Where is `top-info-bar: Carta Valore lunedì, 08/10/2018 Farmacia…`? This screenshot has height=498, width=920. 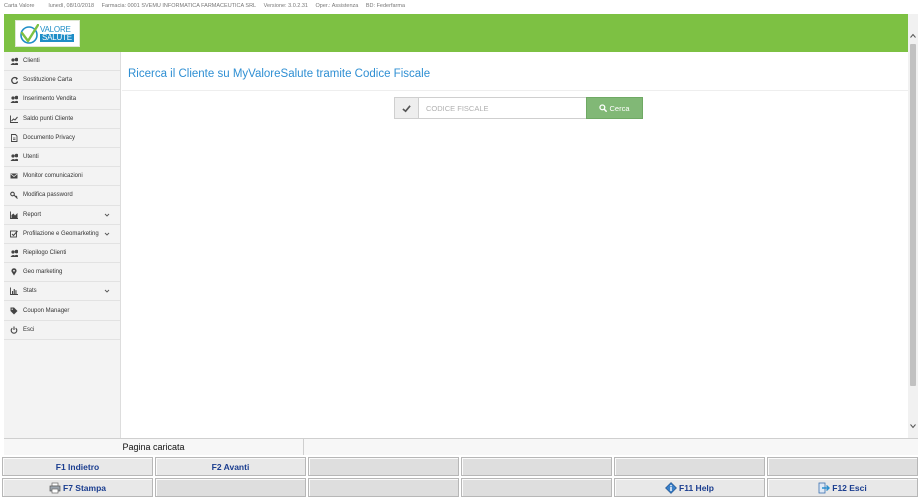
top-info-bar: Carta Valore lunedì, 08/10/2018 Farmacia… is located at coordinates (460, 6).